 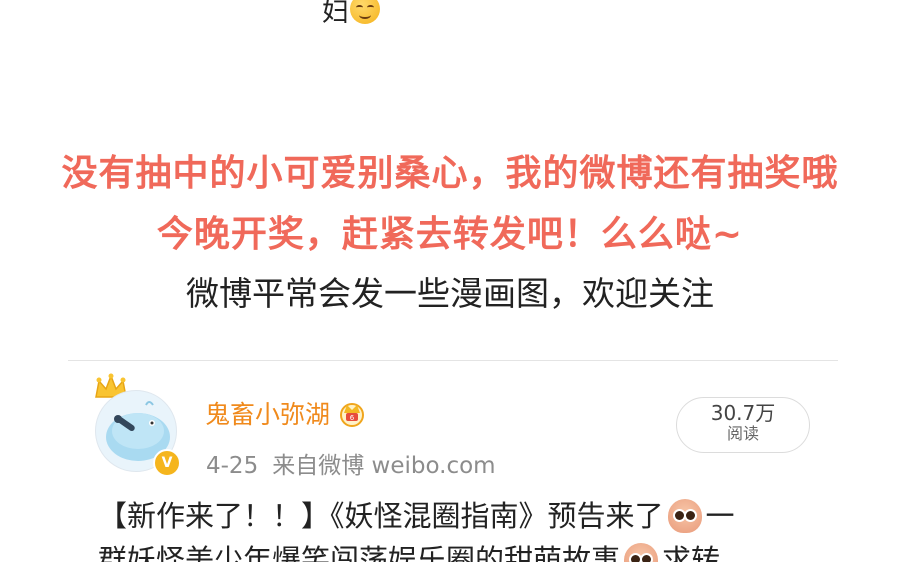 What do you see at coordinates (450, 234) in the screenshot?
I see `promo-line-2: 今晚开奖，赶紧去转发吧！么么哒~` at bounding box center [450, 234].